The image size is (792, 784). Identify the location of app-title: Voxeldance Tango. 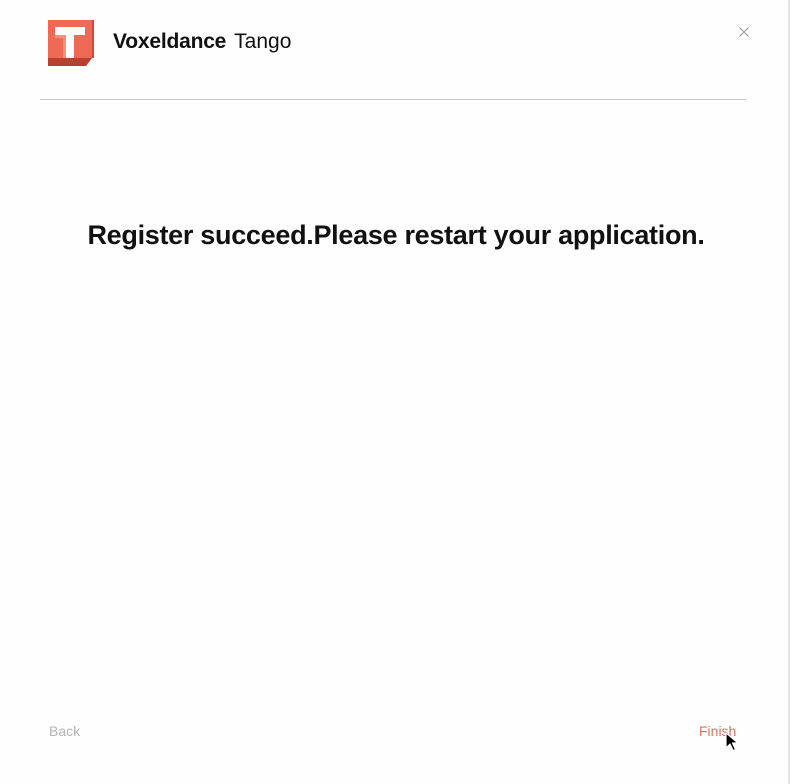
(202, 42).